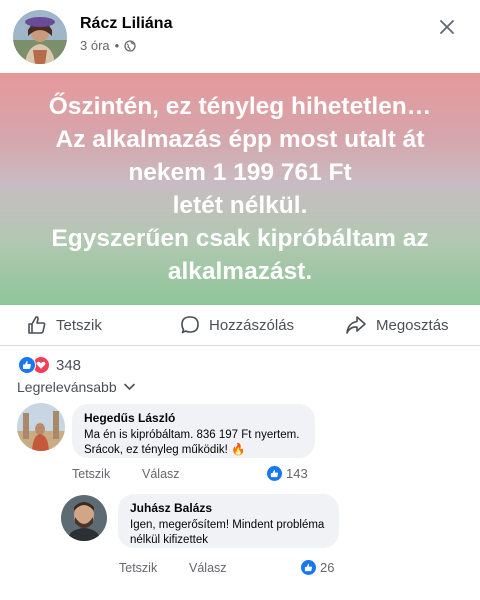 The height and width of the screenshot is (600, 480). I want to click on comment-like-count: 143, so click(287, 473).